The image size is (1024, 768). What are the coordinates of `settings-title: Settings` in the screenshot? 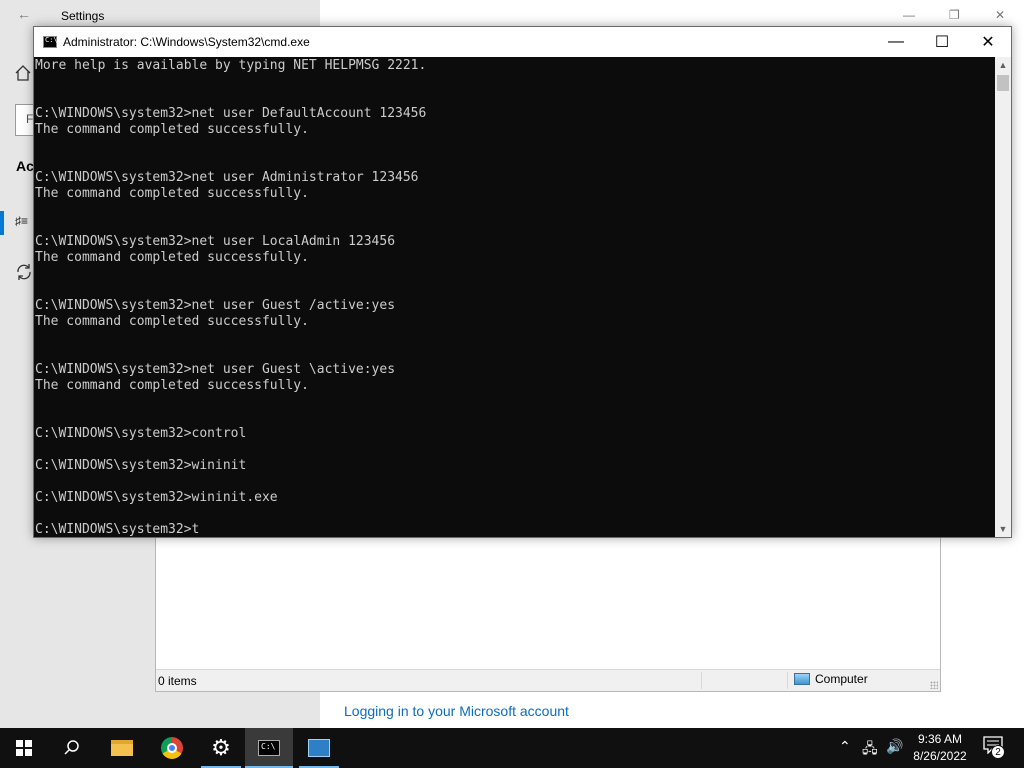 It's located at (83, 16).